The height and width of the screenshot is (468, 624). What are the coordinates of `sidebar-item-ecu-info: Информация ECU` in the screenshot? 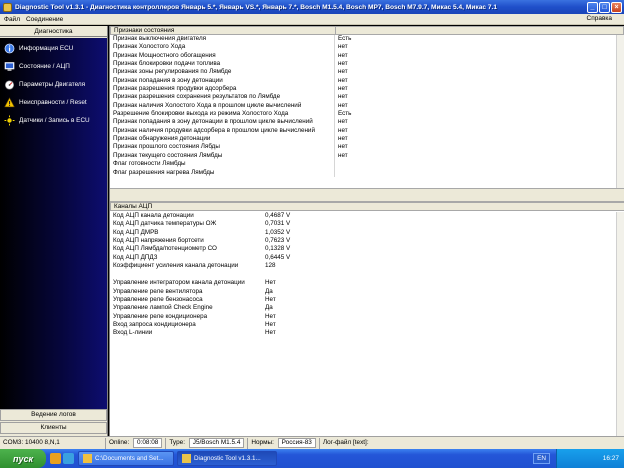 It's located at (53, 48).